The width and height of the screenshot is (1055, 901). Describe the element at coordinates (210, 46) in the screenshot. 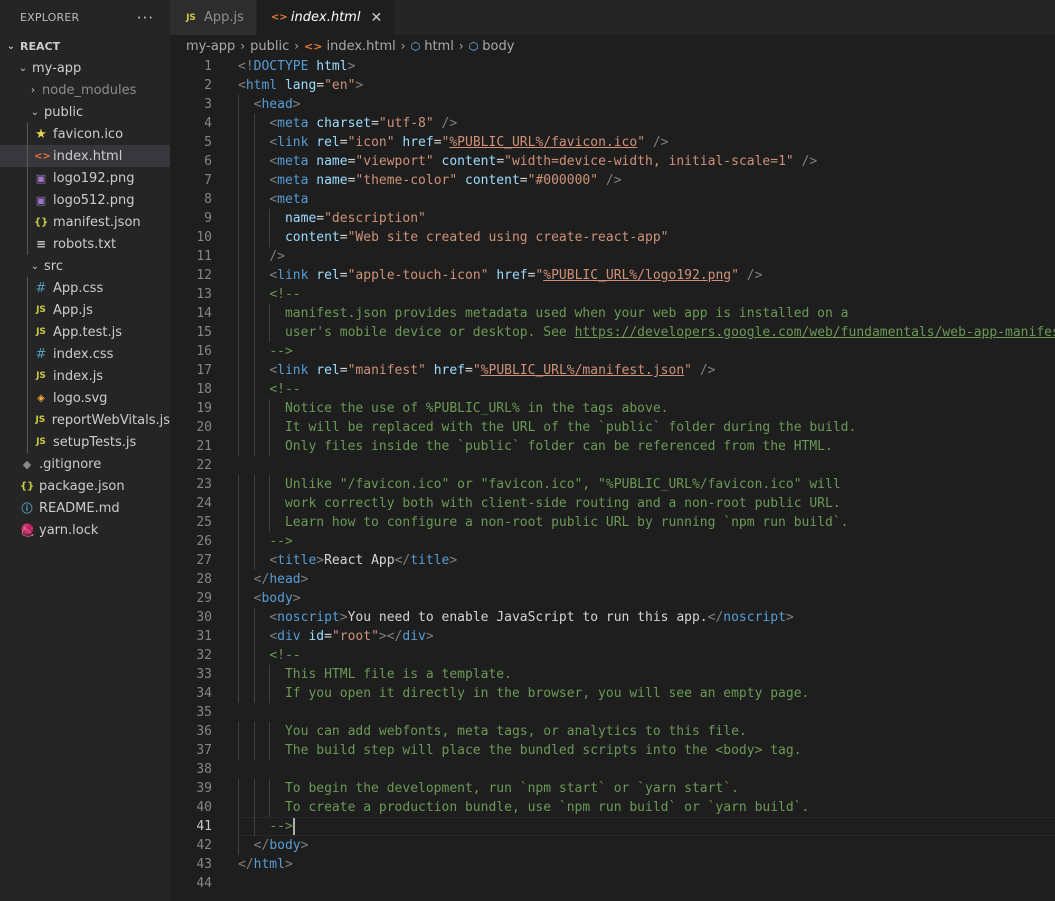

I see `breadcrumb-item: my-app` at that location.